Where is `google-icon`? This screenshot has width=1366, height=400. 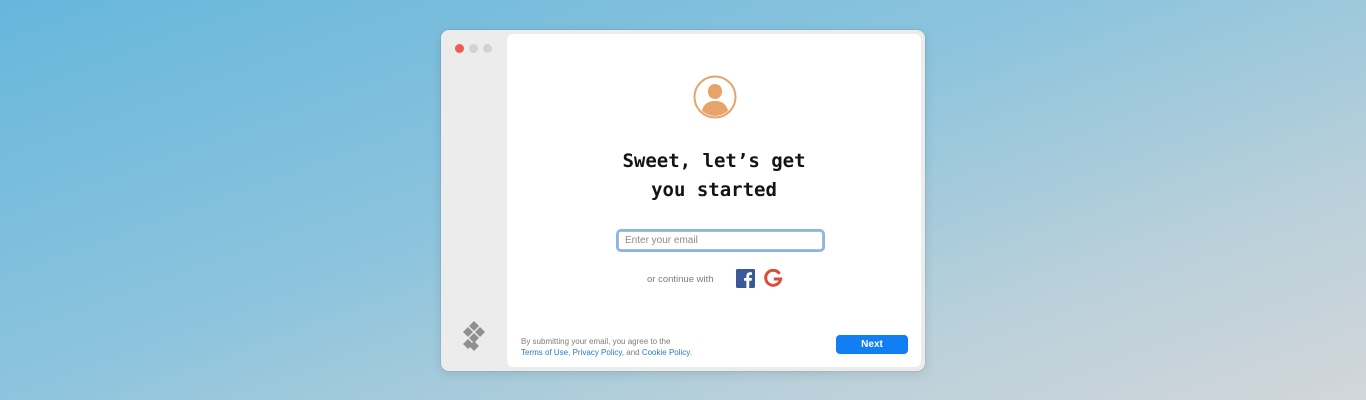 google-icon is located at coordinates (773, 278).